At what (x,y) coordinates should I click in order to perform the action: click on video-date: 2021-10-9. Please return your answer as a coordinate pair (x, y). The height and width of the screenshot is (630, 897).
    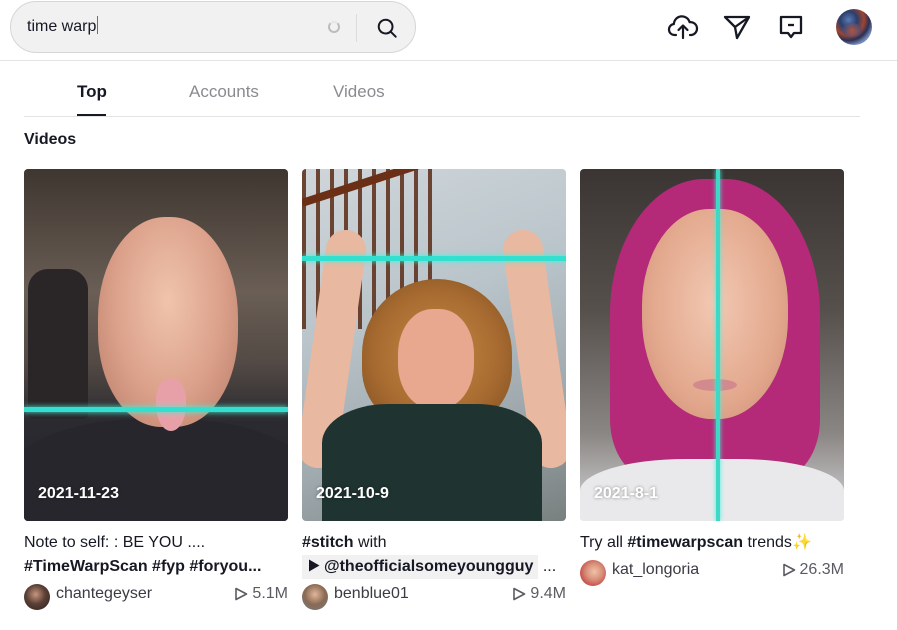
    Looking at the image, I should click on (352, 493).